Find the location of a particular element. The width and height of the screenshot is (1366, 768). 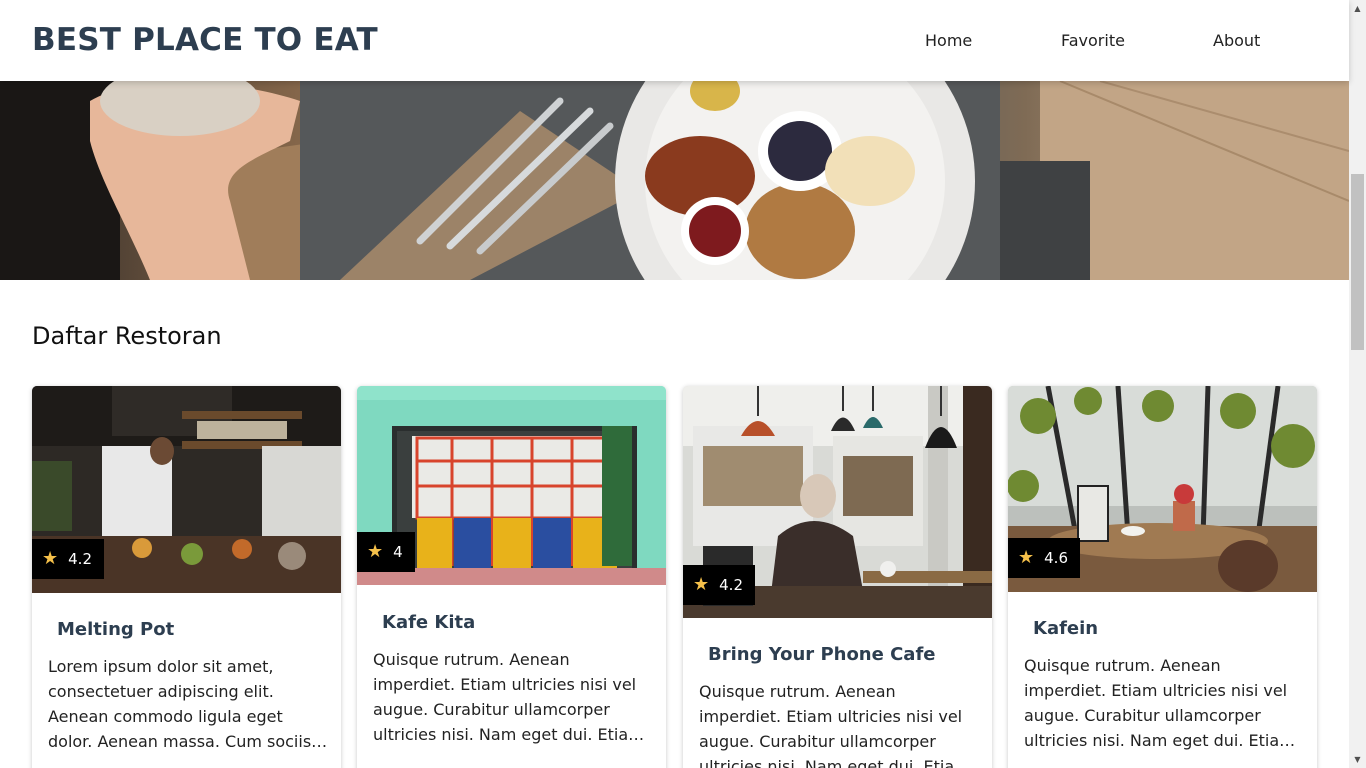

rating-value: 4.6 is located at coordinates (1056, 558).